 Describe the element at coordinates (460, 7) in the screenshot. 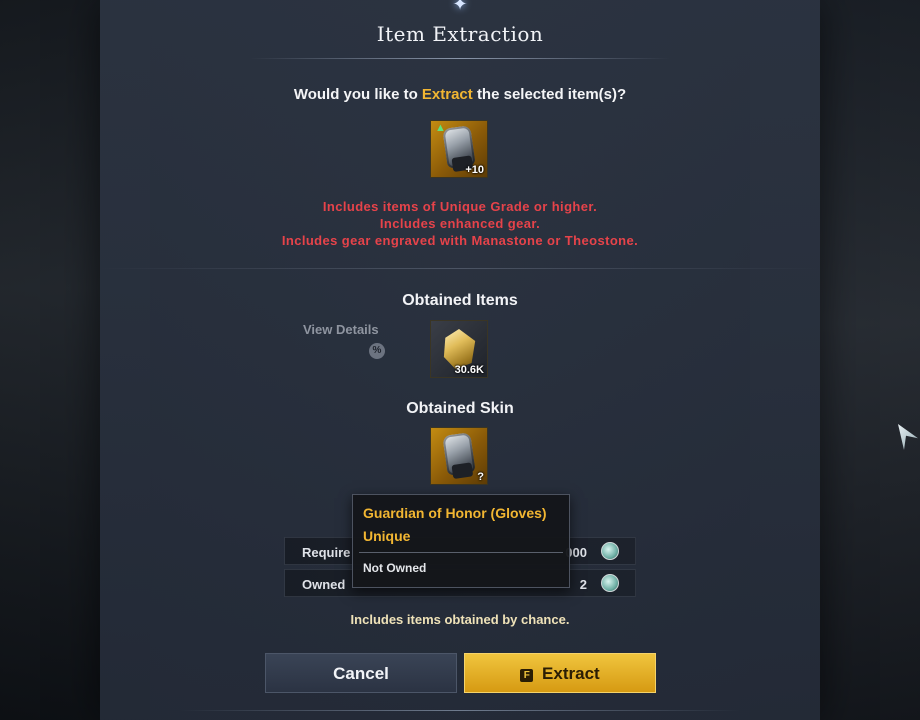

I see `ornament-star-icon: ✦` at that location.